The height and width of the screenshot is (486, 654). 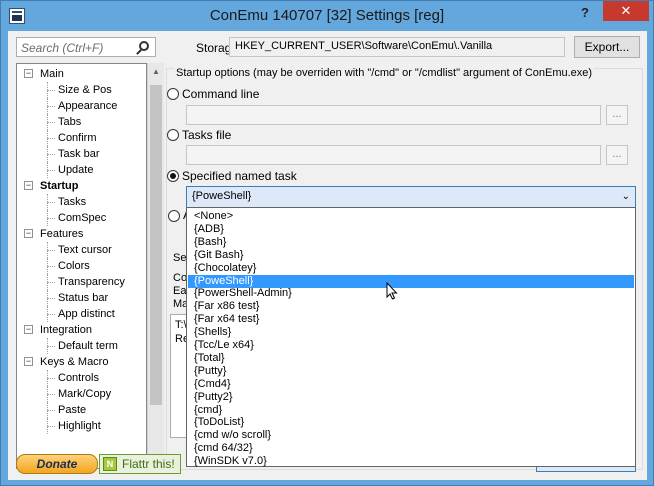 What do you see at coordinates (144, 46) in the screenshot?
I see `search-icon` at bounding box center [144, 46].